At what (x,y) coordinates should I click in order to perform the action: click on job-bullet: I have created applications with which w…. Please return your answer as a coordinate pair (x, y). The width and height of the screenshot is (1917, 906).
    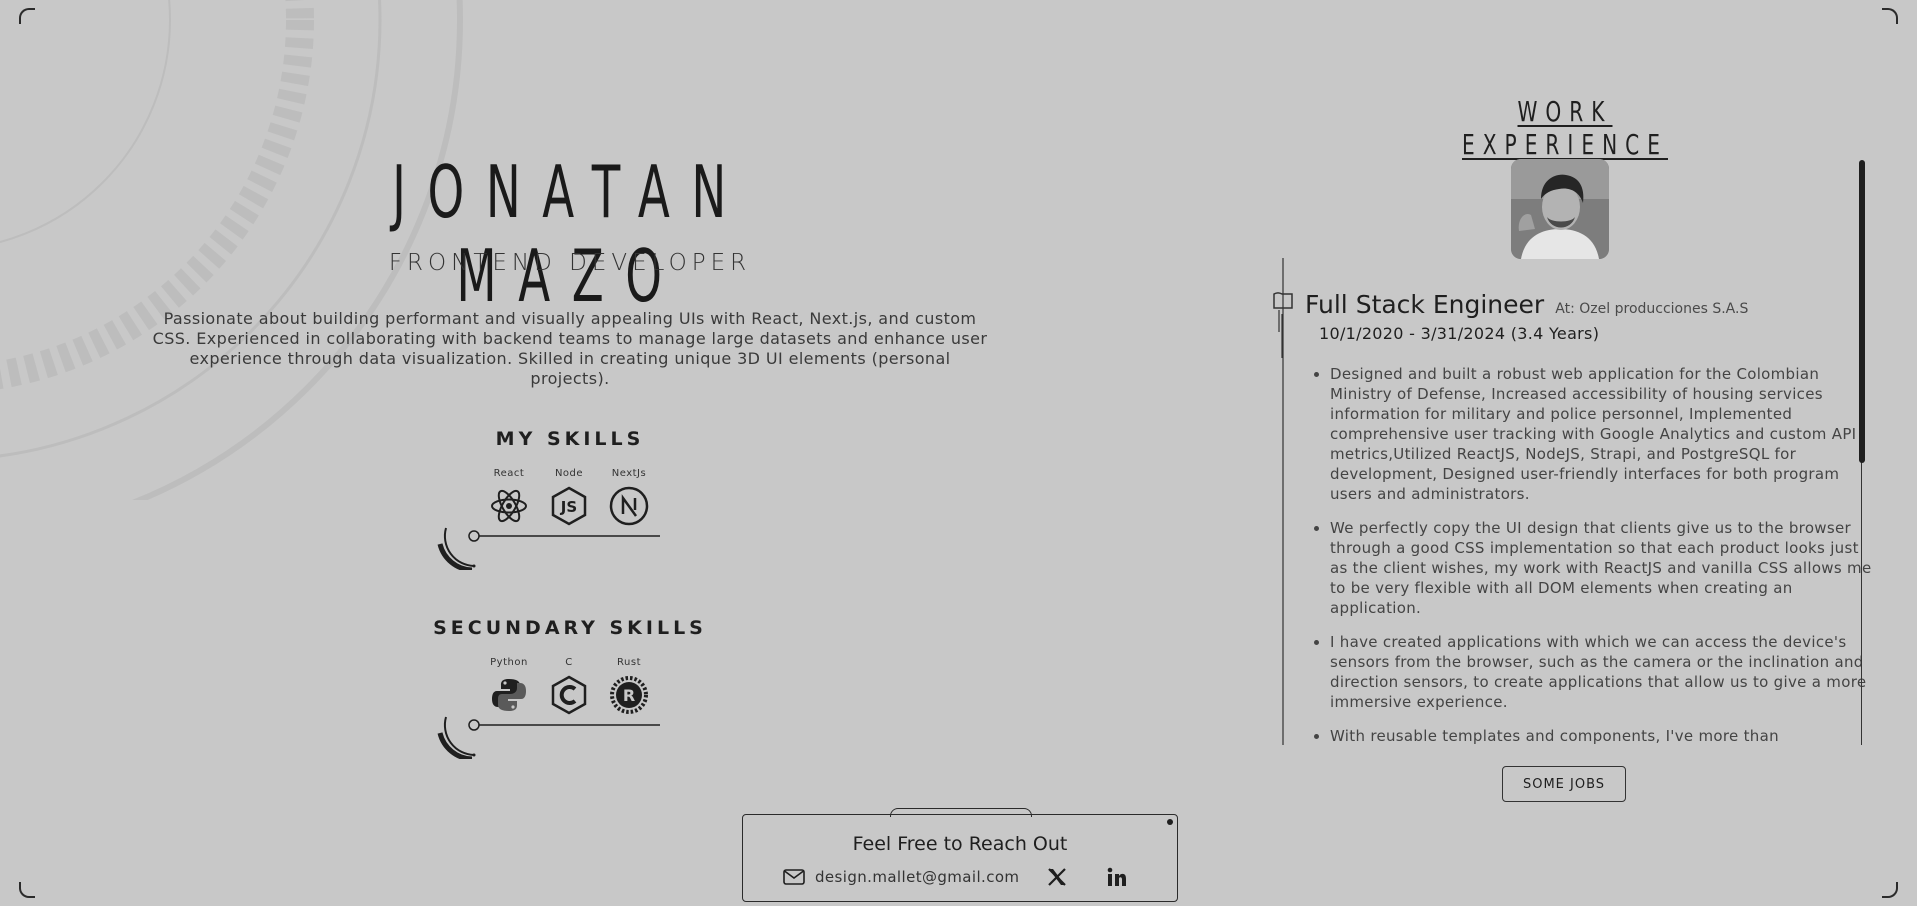
    Looking at the image, I should click on (1602, 672).